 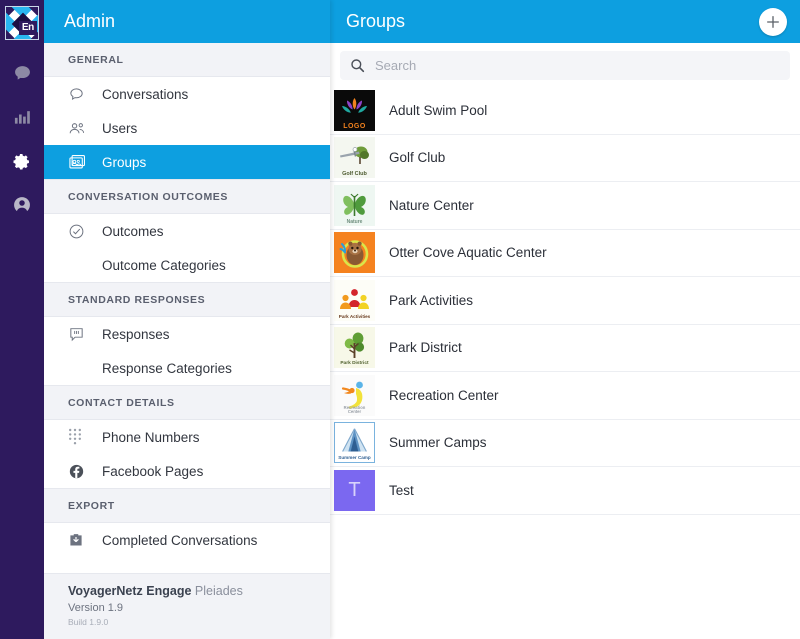 I want to click on group-name: Nature Center, so click(x=431, y=205).